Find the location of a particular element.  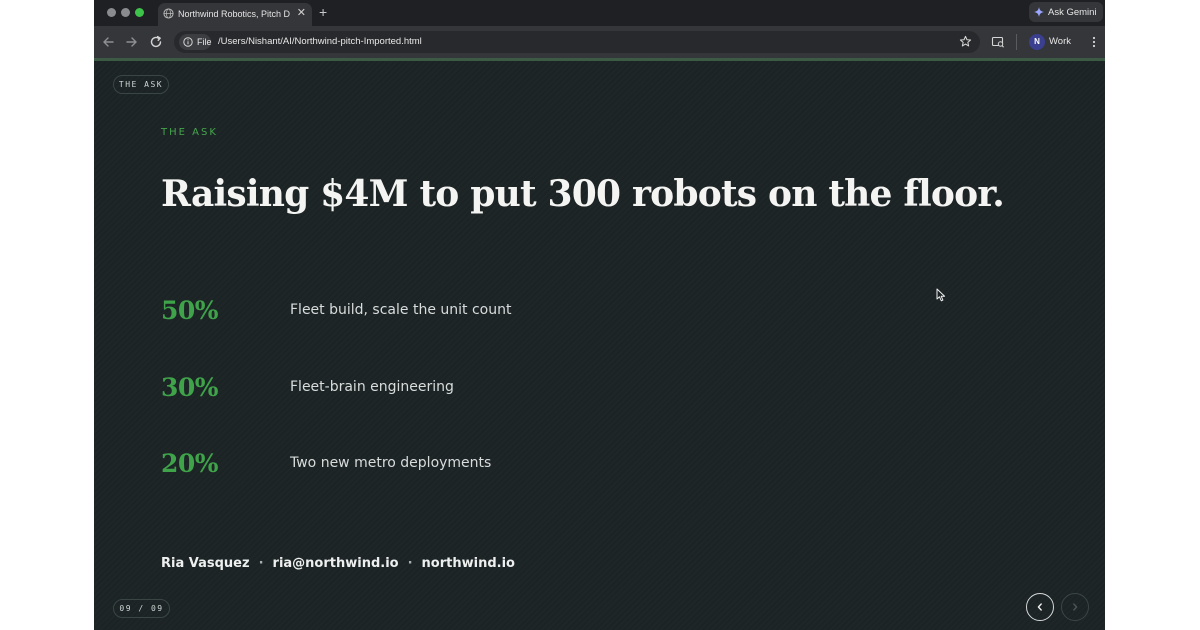

contact-name: Ria Vasquez is located at coordinates (205, 563).